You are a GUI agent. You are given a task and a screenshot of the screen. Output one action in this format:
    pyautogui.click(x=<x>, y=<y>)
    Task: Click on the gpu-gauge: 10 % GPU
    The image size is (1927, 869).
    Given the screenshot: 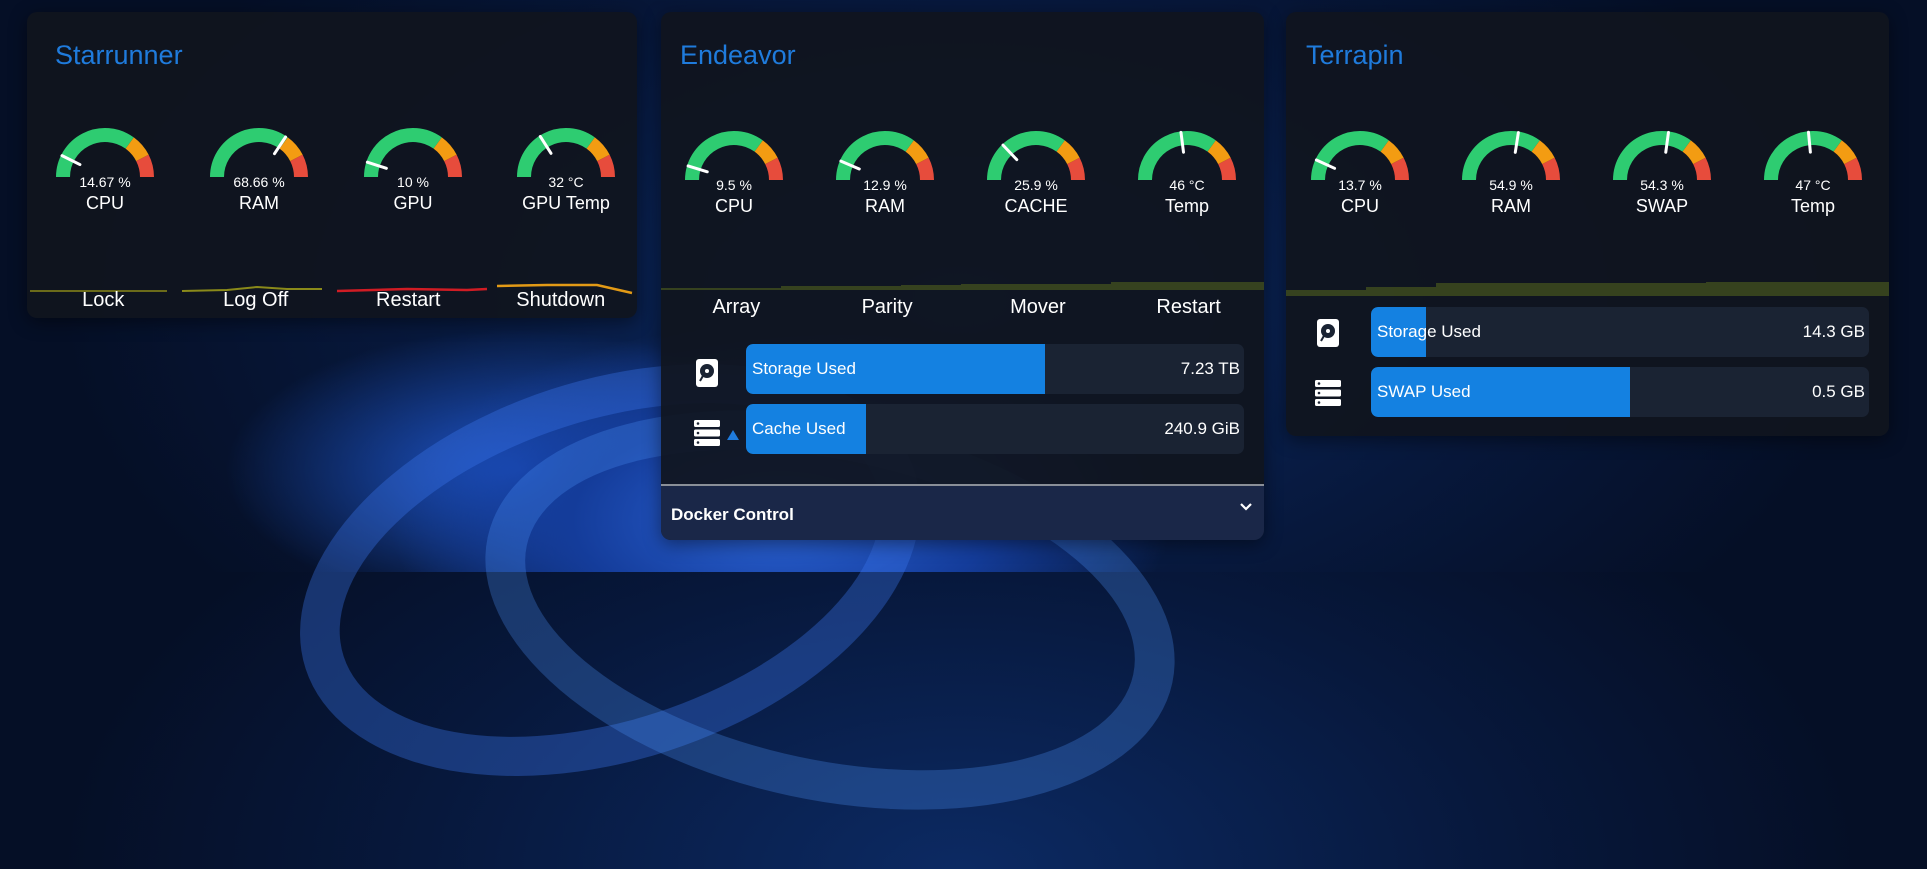 What is the action you would take?
    pyautogui.click(x=413, y=169)
    